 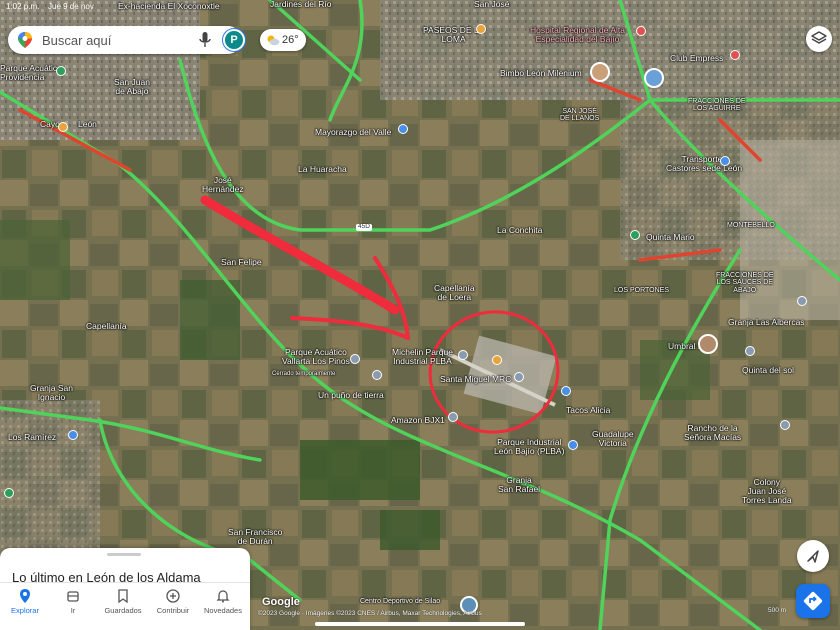 What do you see at coordinates (541, 73) in the screenshot?
I see `map-label: Bimbo León Milenium` at bounding box center [541, 73].